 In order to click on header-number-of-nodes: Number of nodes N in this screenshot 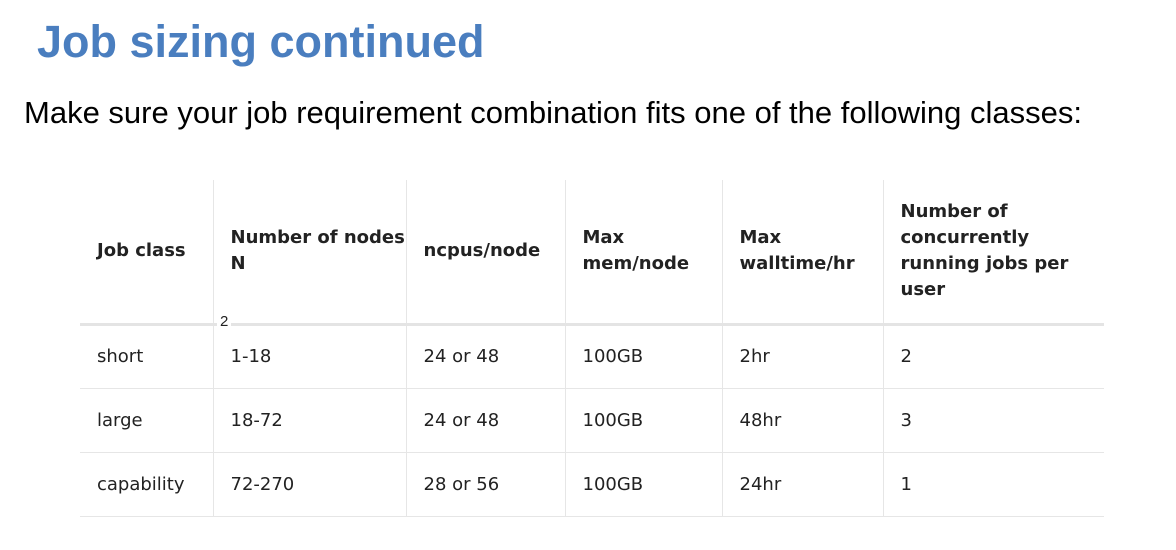, I will do `click(309, 253)`.